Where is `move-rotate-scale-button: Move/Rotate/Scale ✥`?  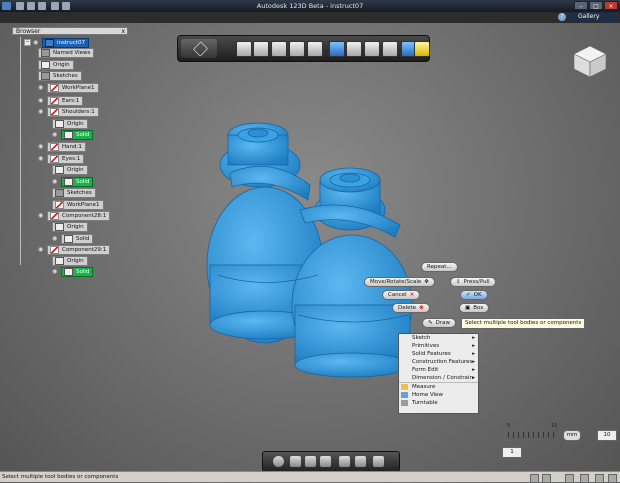 move-rotate-scale-button: Move/Rotate/Scale ✥ is located at coordinates (399, 282).